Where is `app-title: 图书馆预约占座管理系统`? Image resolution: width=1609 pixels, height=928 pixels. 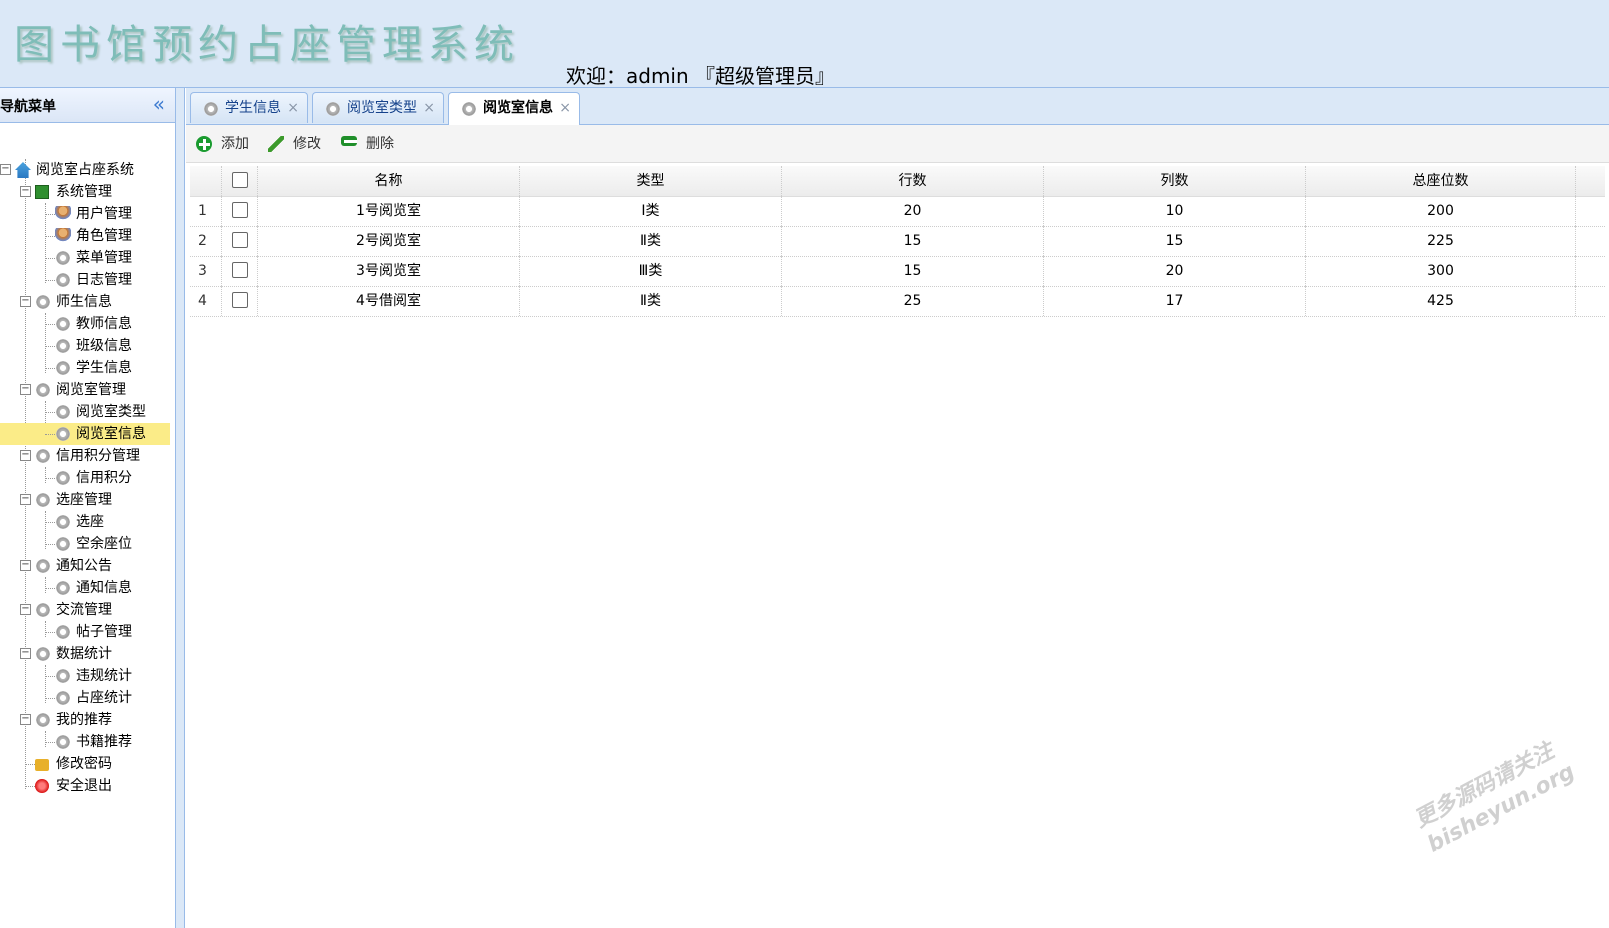
app-title: 图书馆预约占座管理系统 is located at coordinates (267, 45).